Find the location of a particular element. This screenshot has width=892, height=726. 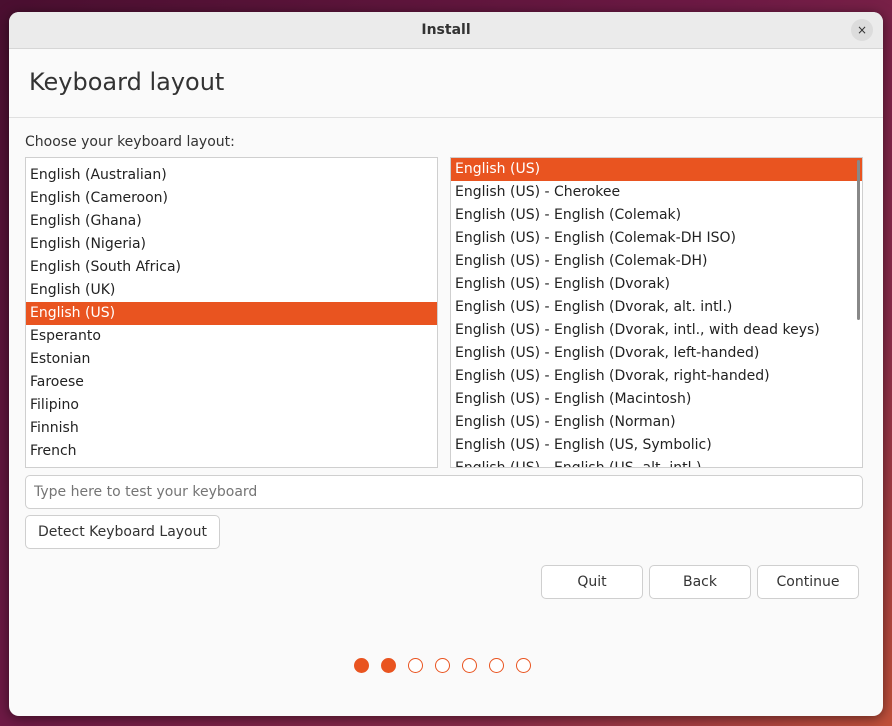

progress-dots is located at coordinates (442, 665).